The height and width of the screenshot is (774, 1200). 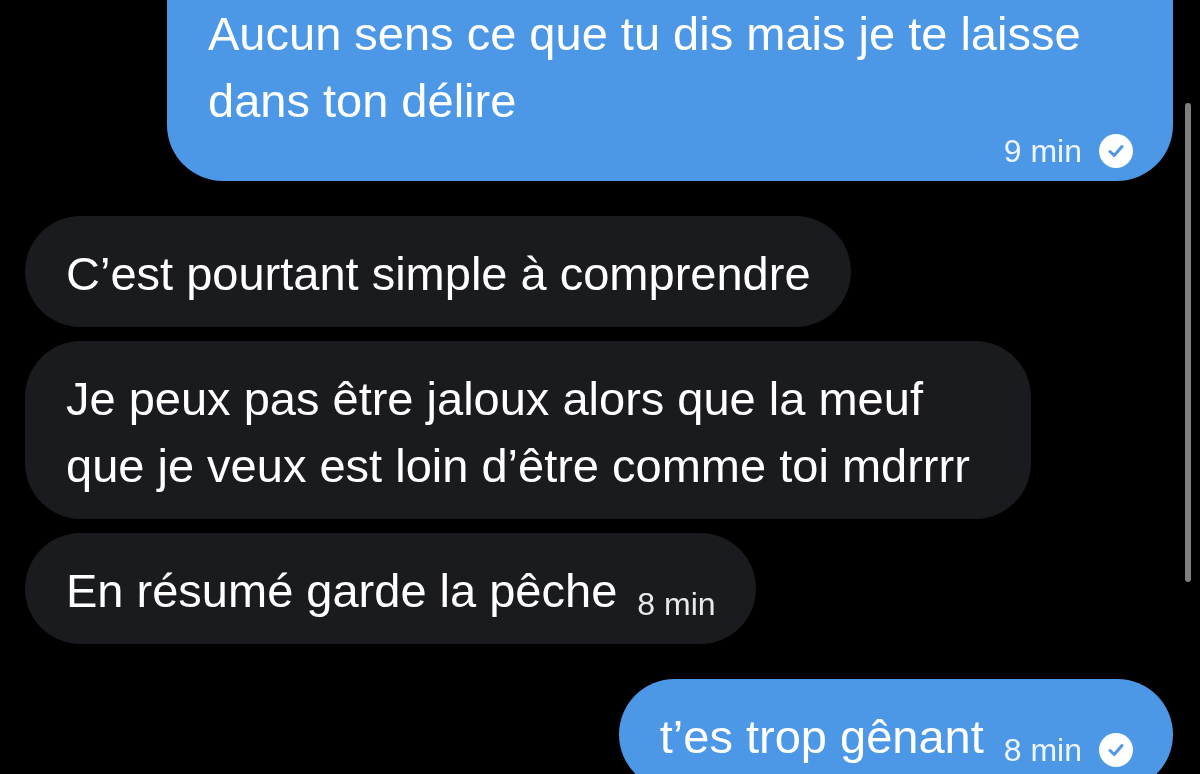 I want to click on message-text: Je peux pas être jaloux alors que la meuf que je veux est loin d’être comme toi mdrrrr, so click(x=518, y=432).